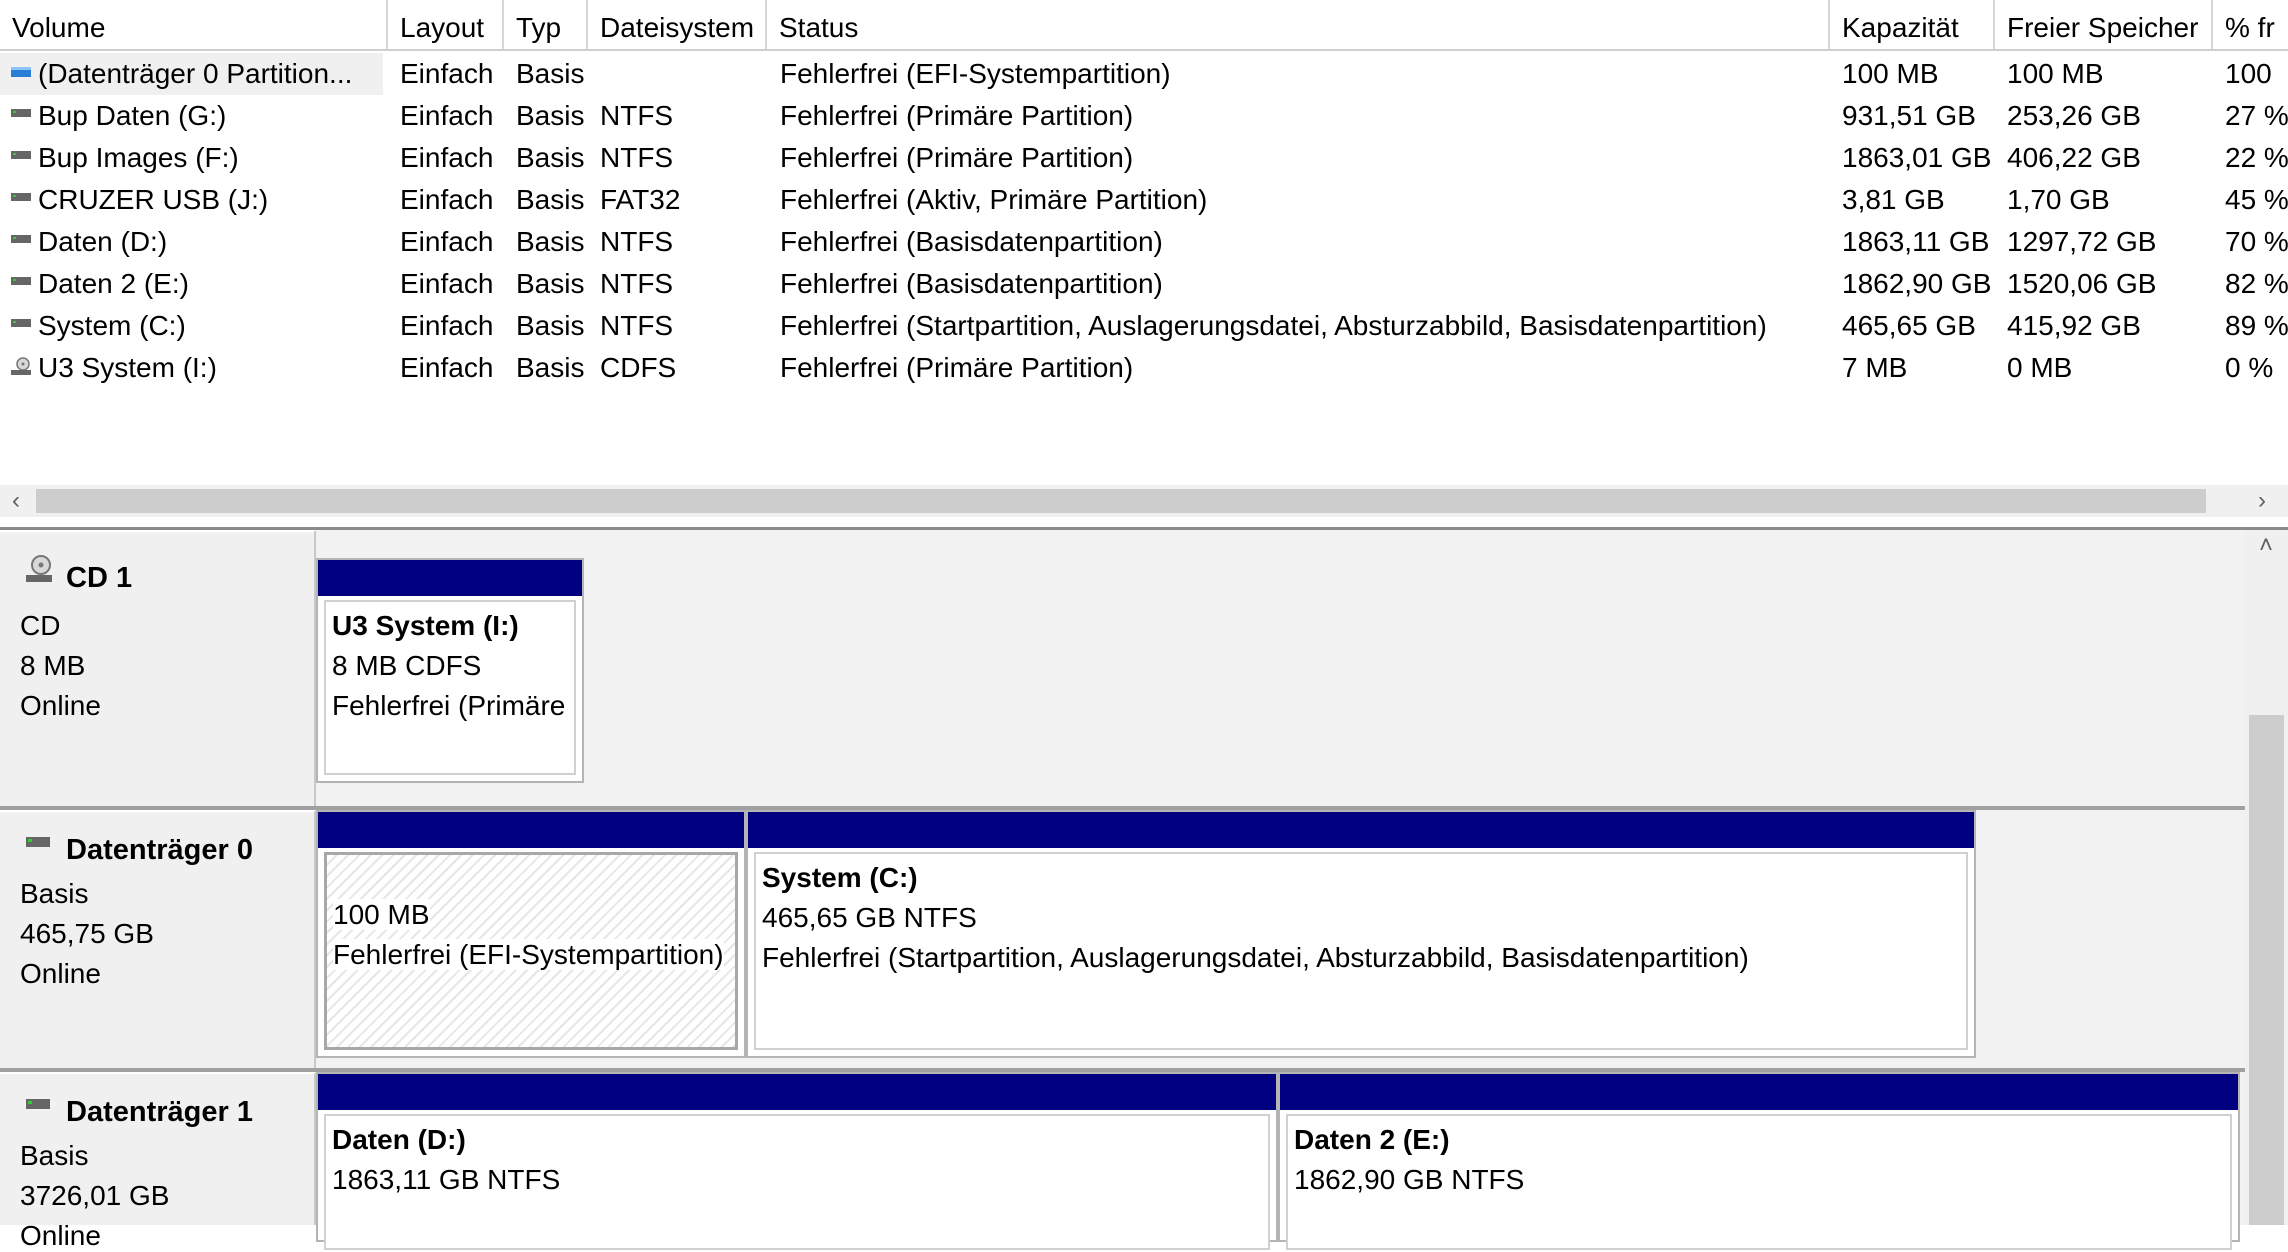 This screenshot has width=2288, height=1252. I want to click on volume-pct-cell: 0 %, so click(2249, 367).